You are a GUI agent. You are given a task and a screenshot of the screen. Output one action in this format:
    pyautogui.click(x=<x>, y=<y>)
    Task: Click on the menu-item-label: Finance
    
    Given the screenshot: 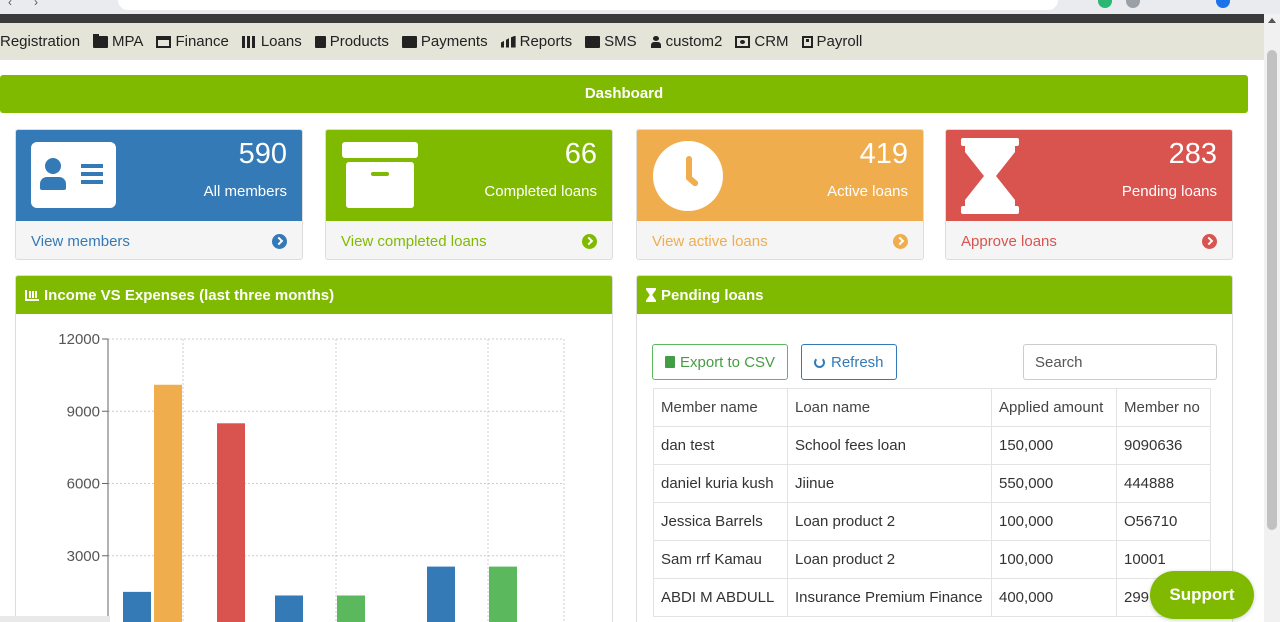 What is the action you would take?
    pyautogui.click(x=202, y=41)
    